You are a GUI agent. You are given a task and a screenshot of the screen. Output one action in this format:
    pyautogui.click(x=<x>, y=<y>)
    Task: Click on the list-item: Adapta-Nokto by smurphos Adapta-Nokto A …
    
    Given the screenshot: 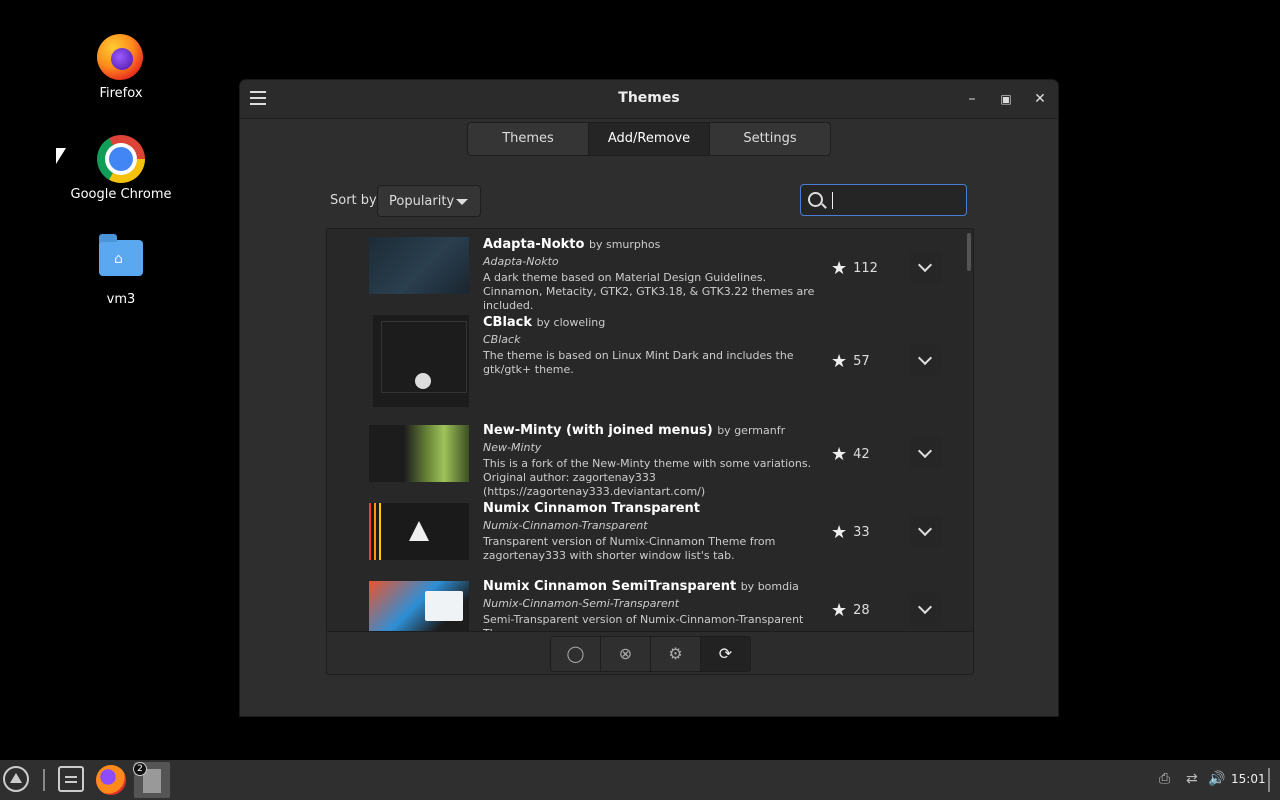 What is the action you would take?
    pyautogui.click(x=647, y=270)
    